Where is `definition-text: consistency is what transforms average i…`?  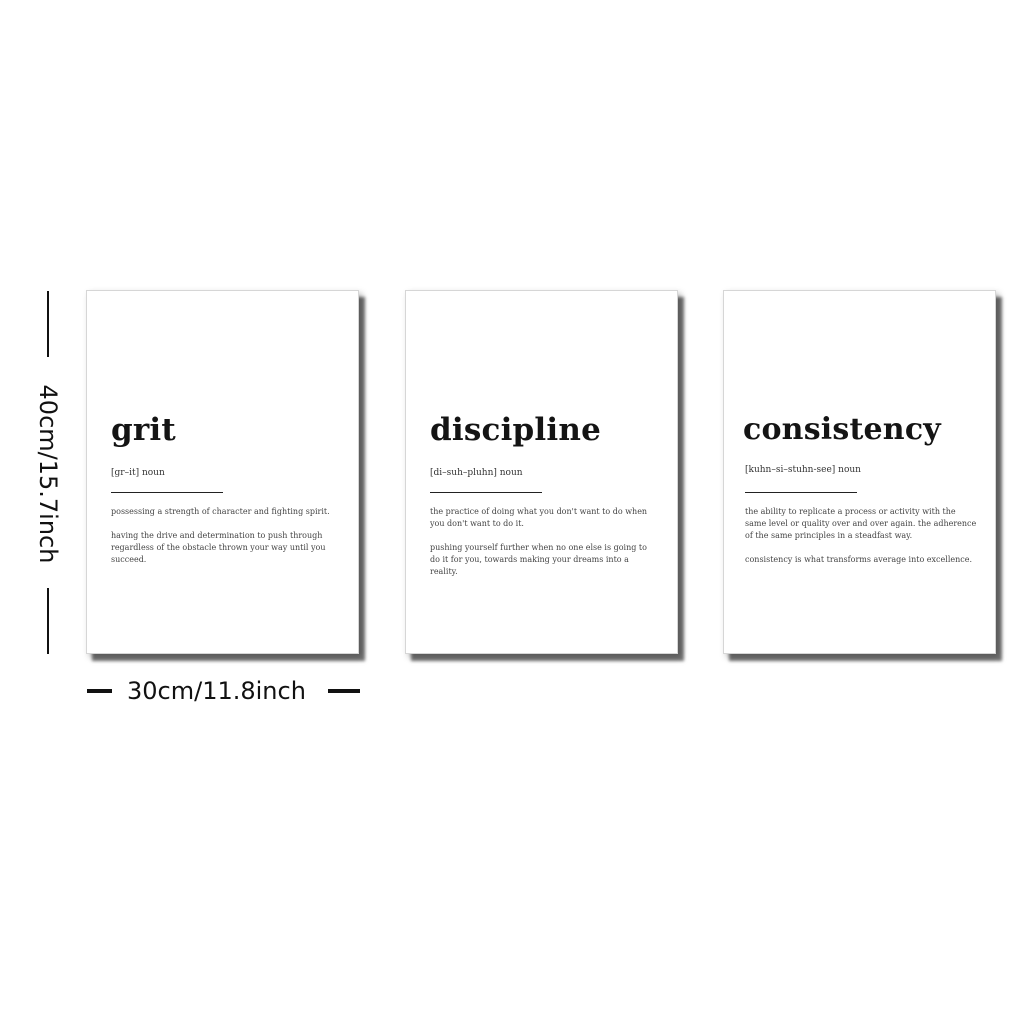 definition-text: consistency is what transforms average i… is located at coordinates (859, 559).